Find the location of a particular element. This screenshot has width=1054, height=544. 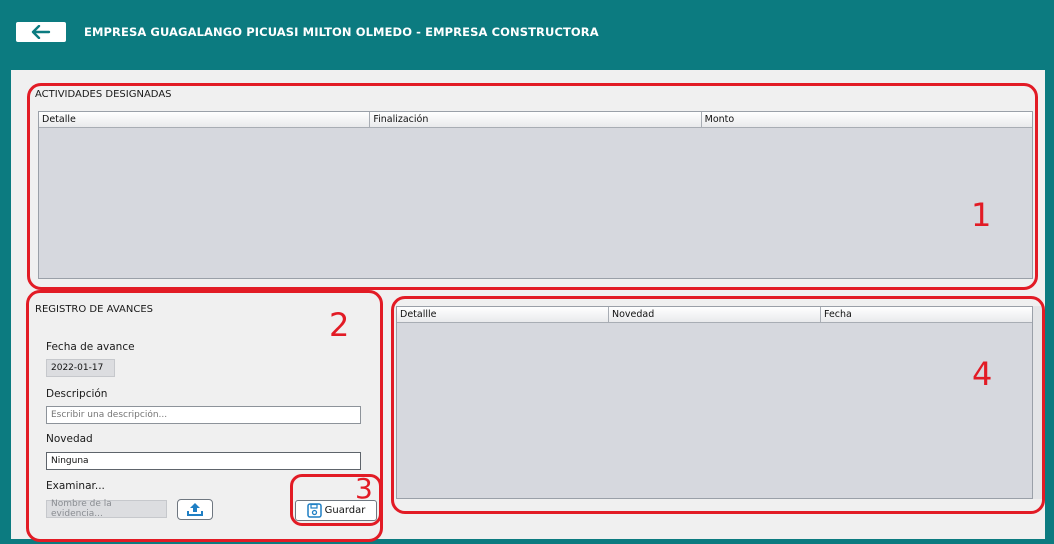

date-field: 2022-01-17 is located at coordinates (80, 368).